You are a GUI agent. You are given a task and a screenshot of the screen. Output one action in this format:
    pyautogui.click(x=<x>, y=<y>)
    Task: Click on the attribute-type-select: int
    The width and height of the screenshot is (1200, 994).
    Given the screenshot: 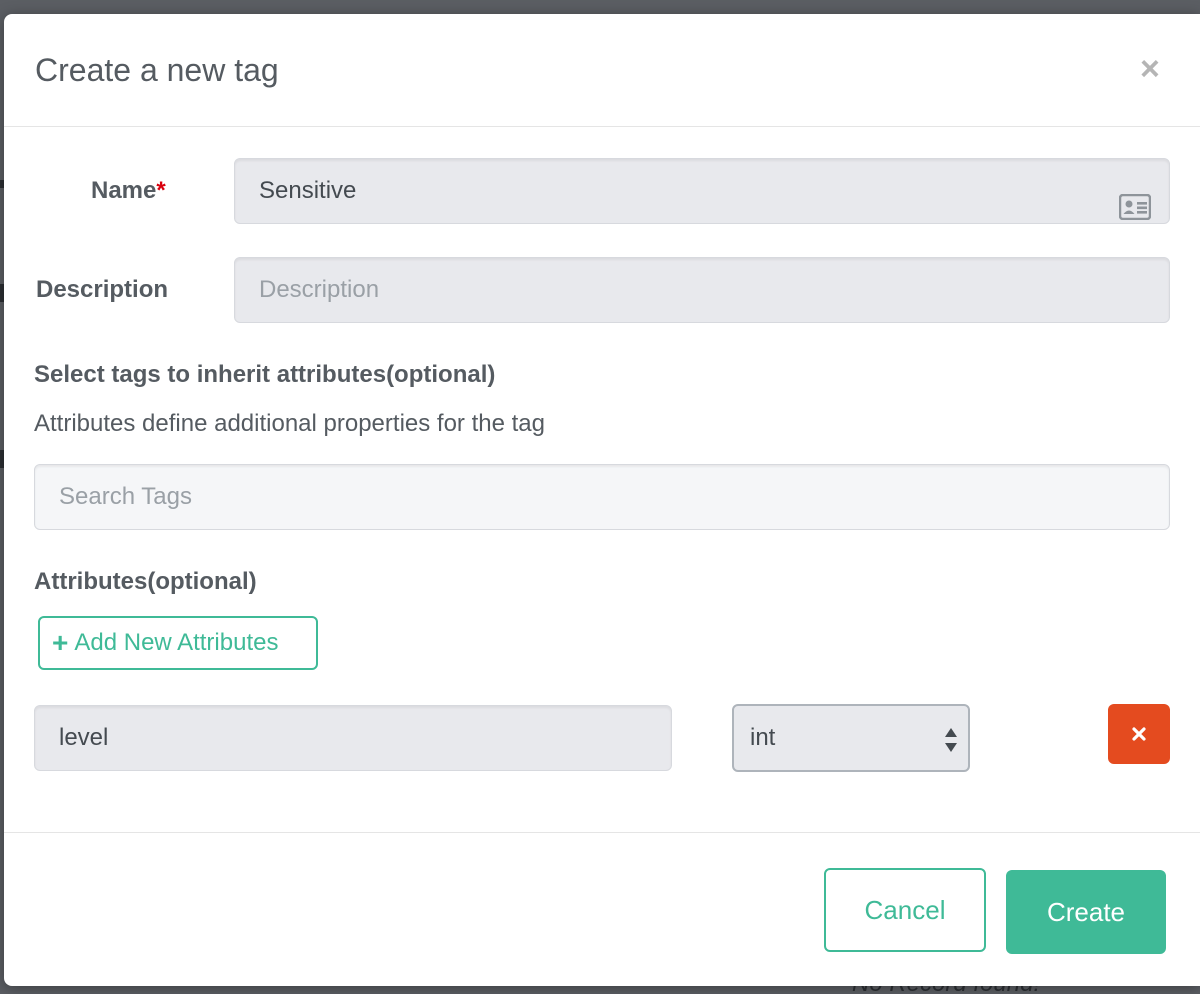 What is the action you would take?
    pyautogui.click(x=851, y=738)
    